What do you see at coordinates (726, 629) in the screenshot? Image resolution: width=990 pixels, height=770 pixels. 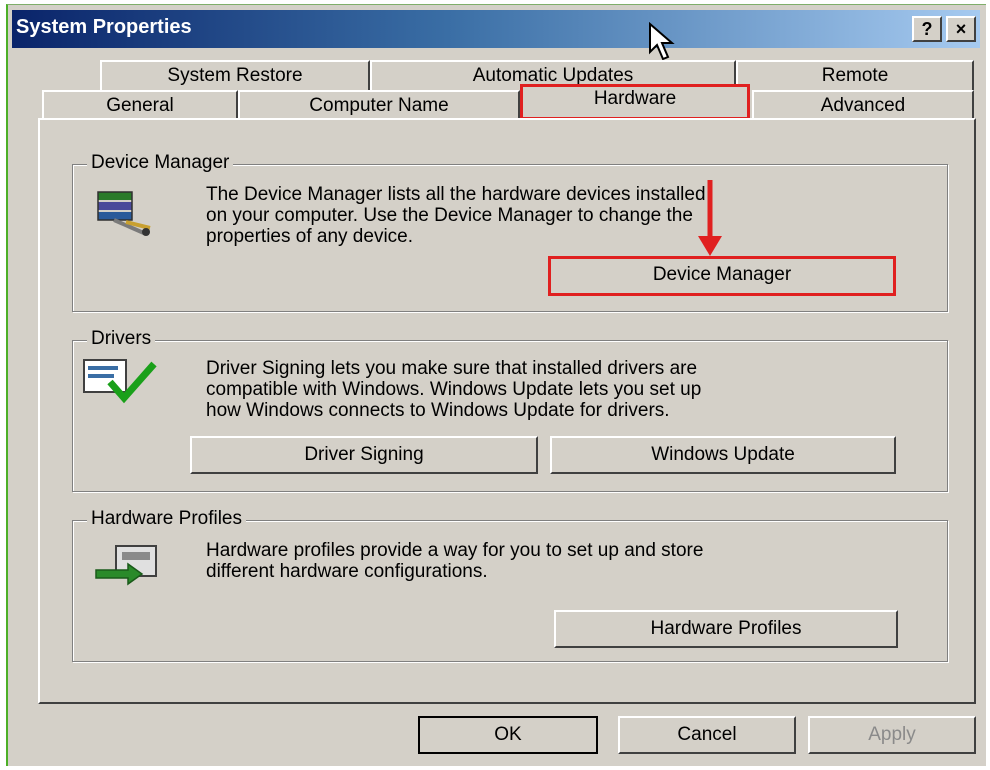 I see `hardware-profiles-button: Hardware Profiles` at bounding box center [726, 629].